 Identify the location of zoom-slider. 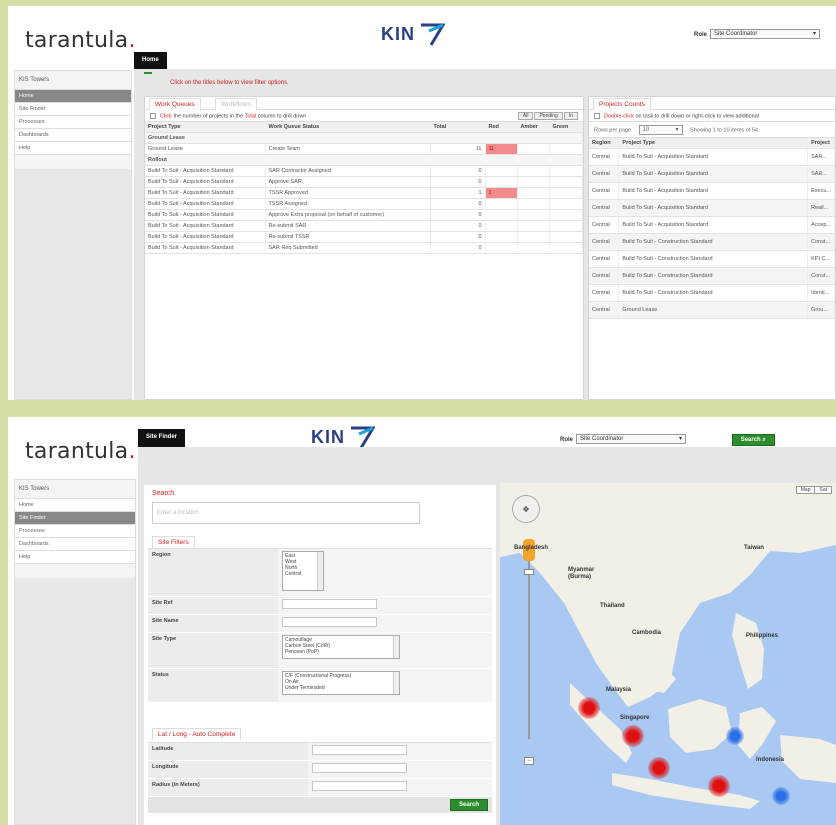
(529, 649).